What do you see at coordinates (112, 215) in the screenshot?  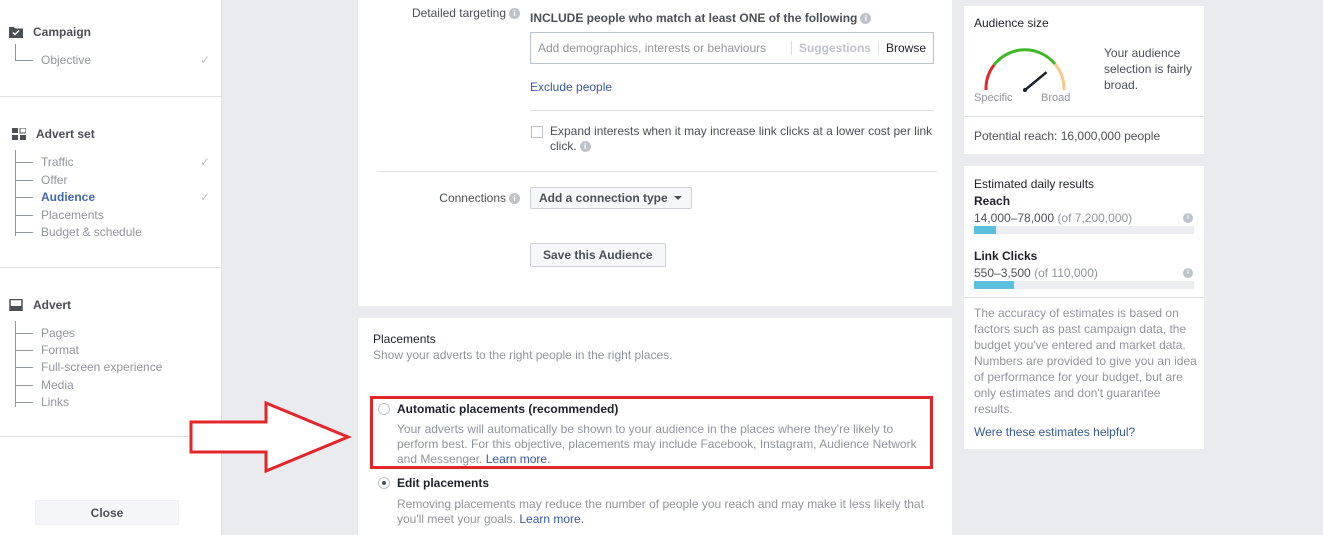 I see `sidebar-item-placements: Placements` at bounding box center [112, 215].